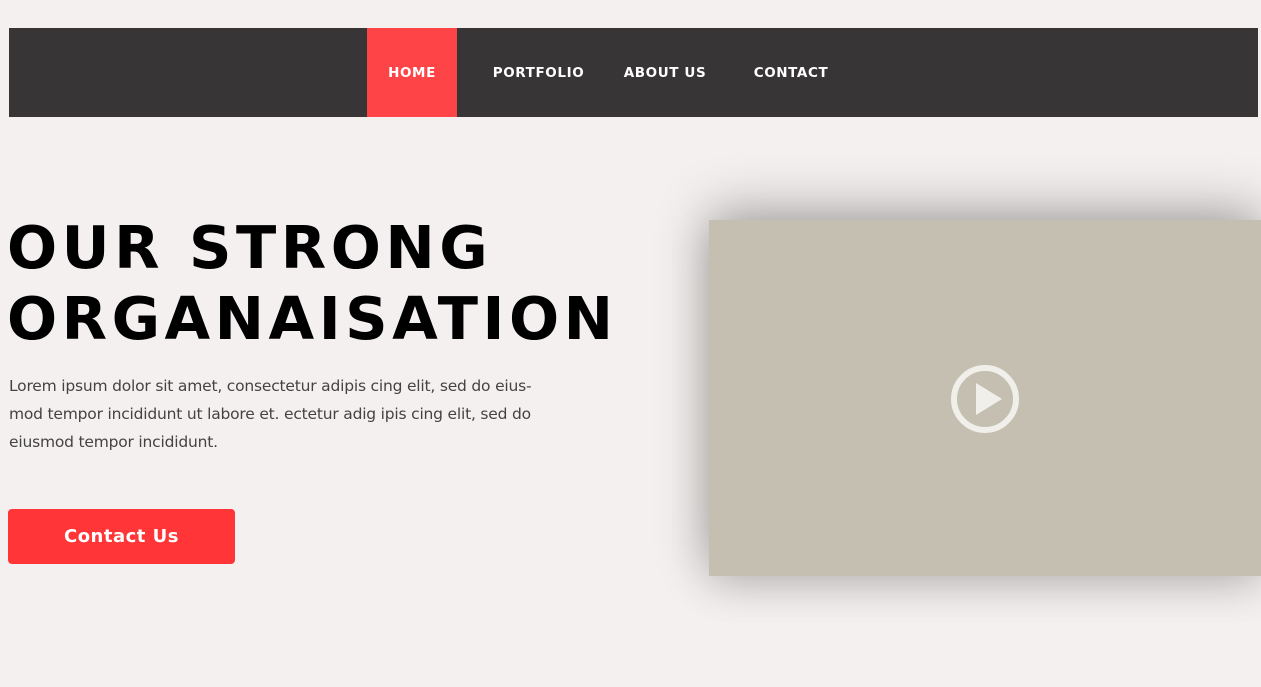  I want to click on main-navbar: HOME PORTFOLIO ABOUT US CONTACT, so click(633, 72).